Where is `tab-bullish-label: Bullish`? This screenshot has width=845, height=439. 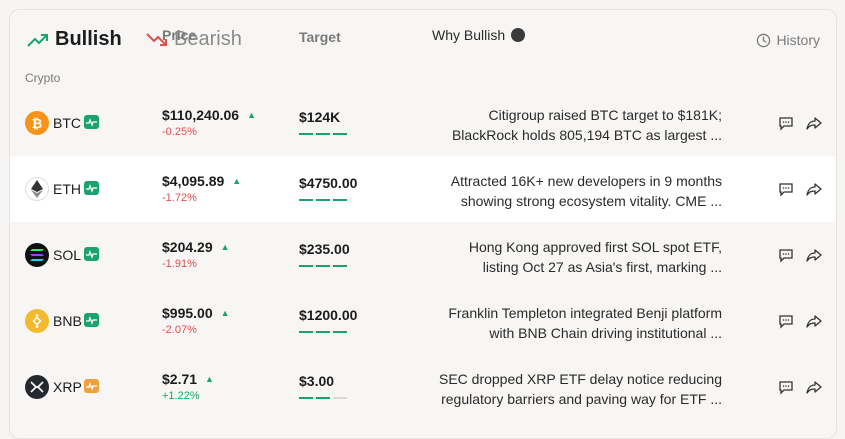
tab-bullish-label: Bullish is located at coordinates (88, 39).